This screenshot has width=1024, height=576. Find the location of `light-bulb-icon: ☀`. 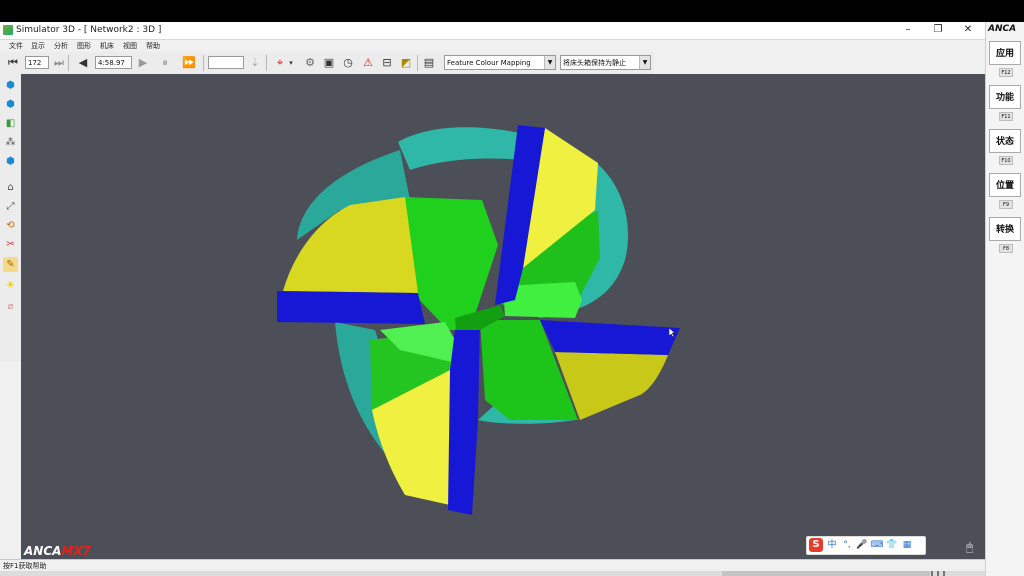

light-bulb-icon: ☀ is located at coordinates (10, 285).